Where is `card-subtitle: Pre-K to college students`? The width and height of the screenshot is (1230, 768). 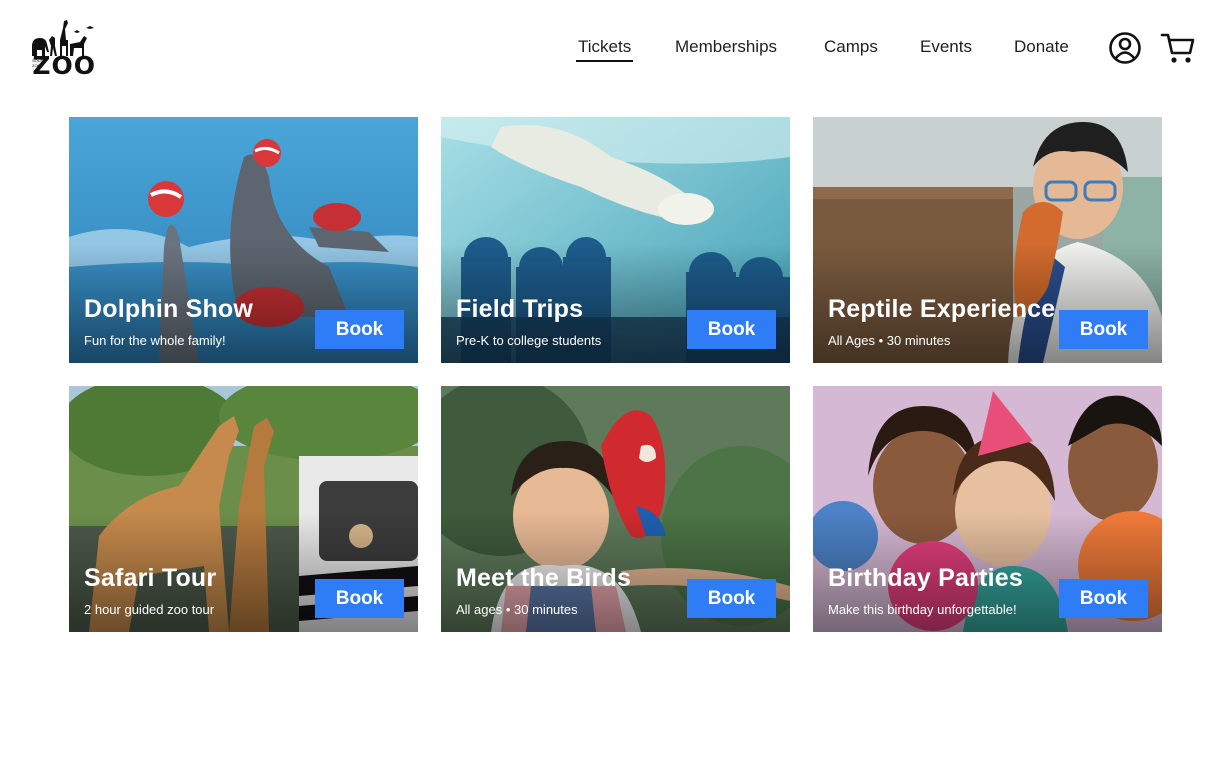
card-subtitle: Pre-K to college students is located at coordinates (529, 340).